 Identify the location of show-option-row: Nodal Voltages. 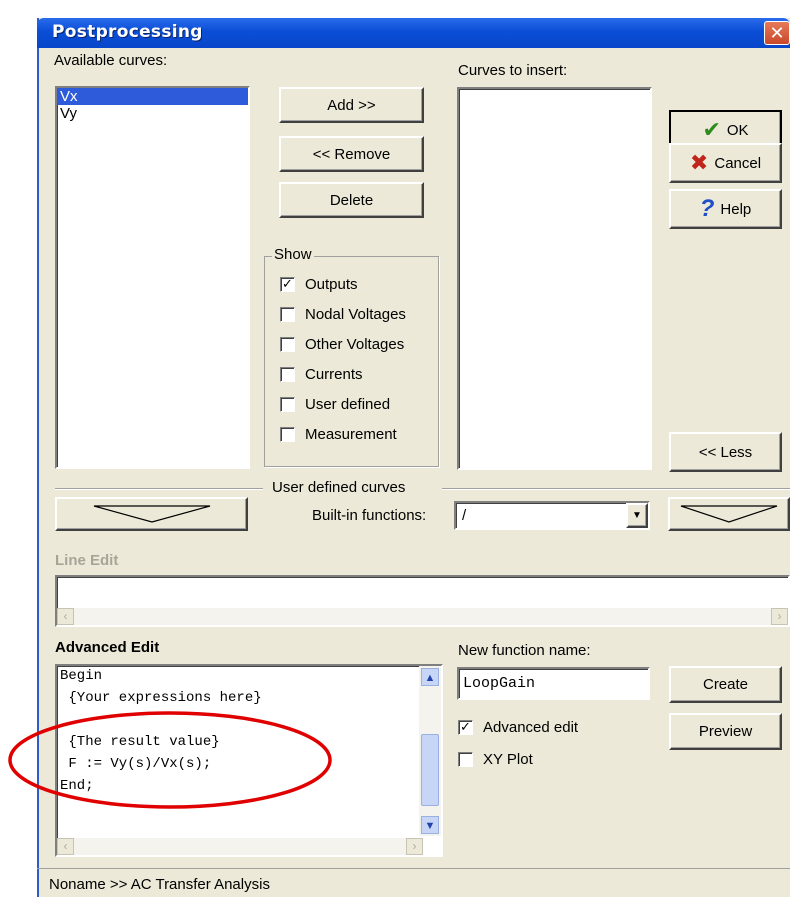
(357, 314).